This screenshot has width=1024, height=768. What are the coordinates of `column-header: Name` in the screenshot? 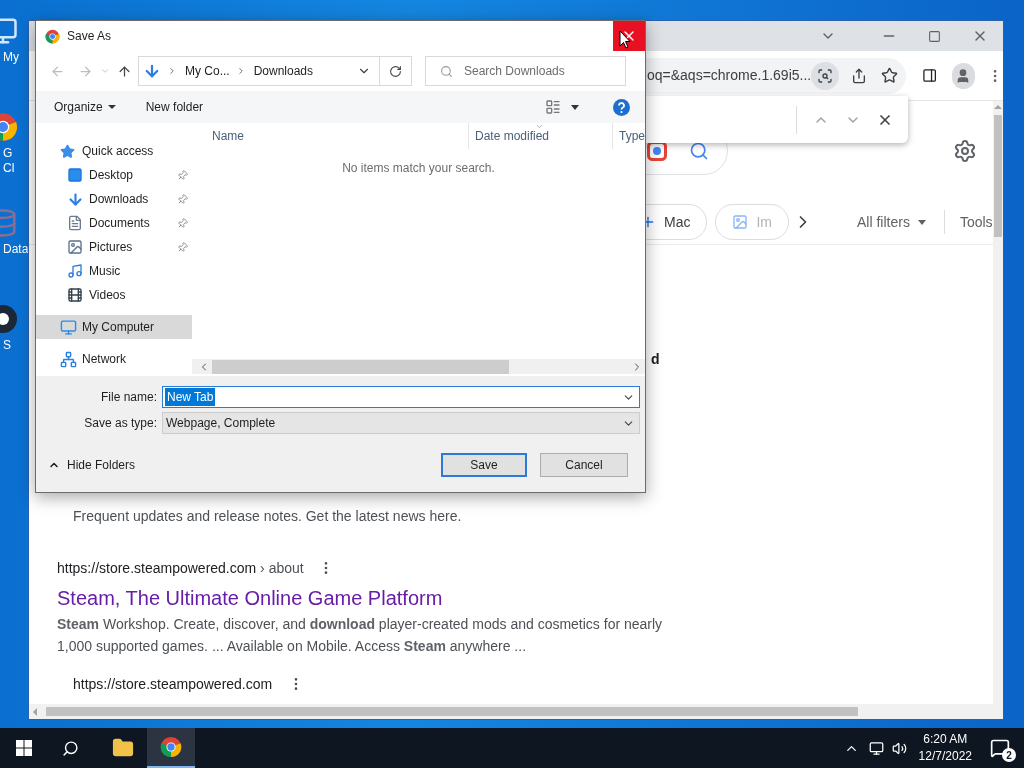 It's located at (330, 136).